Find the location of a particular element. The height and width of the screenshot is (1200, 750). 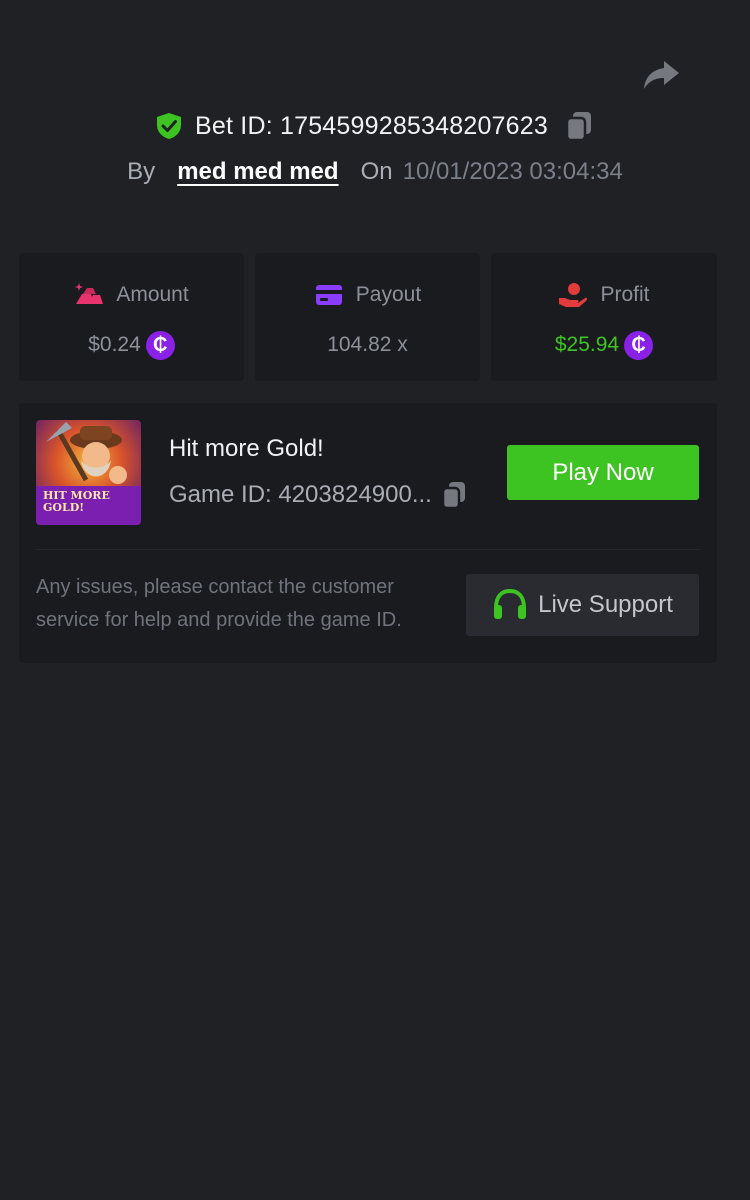

hand-coin-icon is located at coordinates (573, 295).